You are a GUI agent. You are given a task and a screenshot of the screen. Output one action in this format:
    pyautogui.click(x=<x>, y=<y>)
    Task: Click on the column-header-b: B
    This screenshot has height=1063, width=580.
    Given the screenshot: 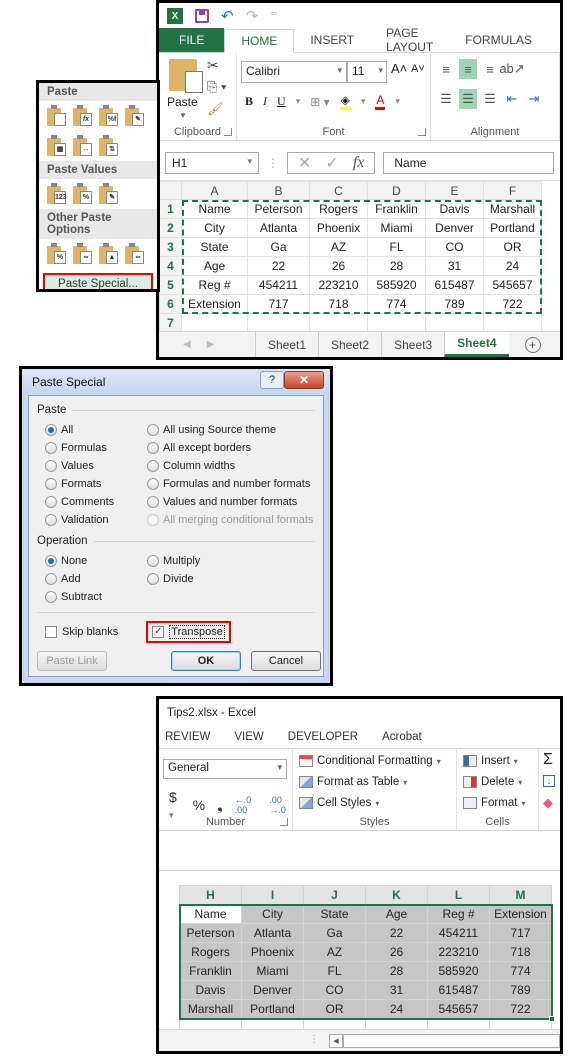 What is the action you would take?
    pyautogui.click(x=278, y=190)
    